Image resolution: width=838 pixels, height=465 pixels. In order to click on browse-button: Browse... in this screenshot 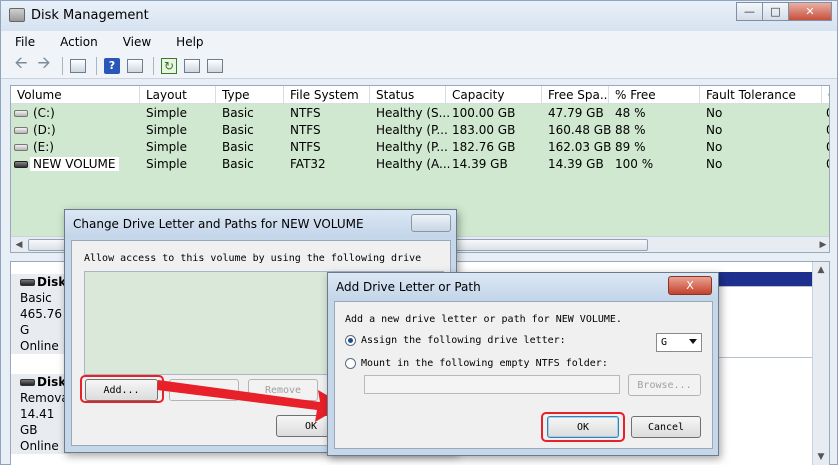, I will do `click(664, 385)`.